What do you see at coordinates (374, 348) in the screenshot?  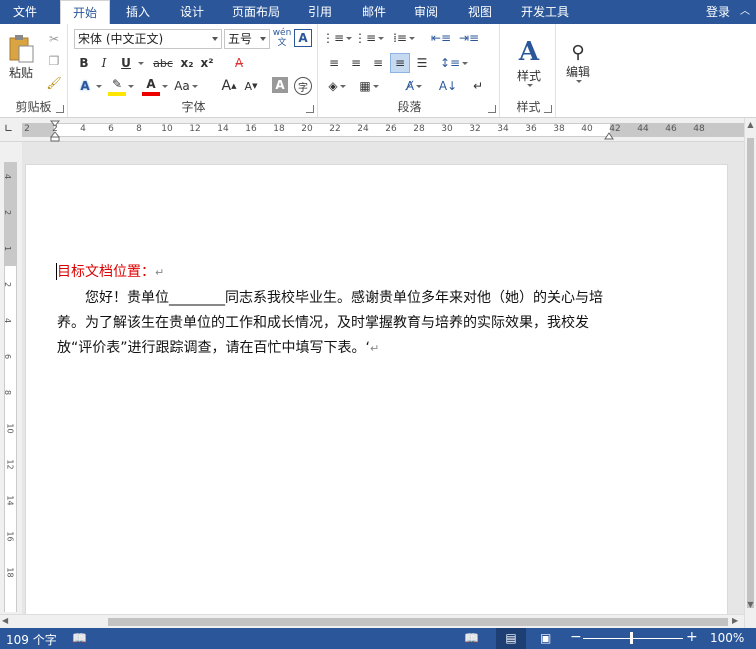 I see `paragraph-mark: ↵` at bounding box center [374, 348].